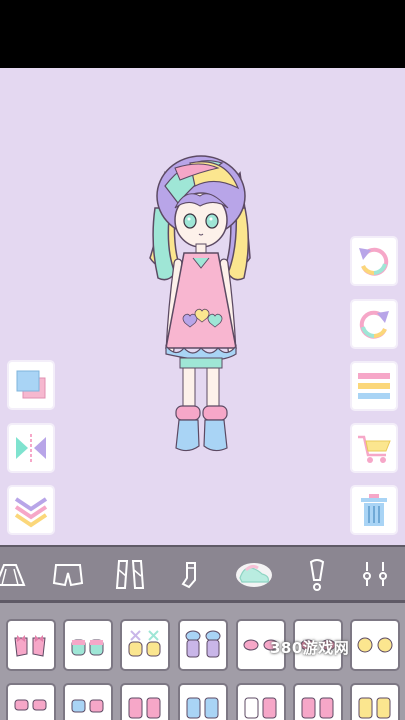 The width and height of the screenshot is (405, 720). What do you see at coordinates (87, 647) in the screenshot?
I see `mint-shoes-icon` at bounding box center [87, 647].